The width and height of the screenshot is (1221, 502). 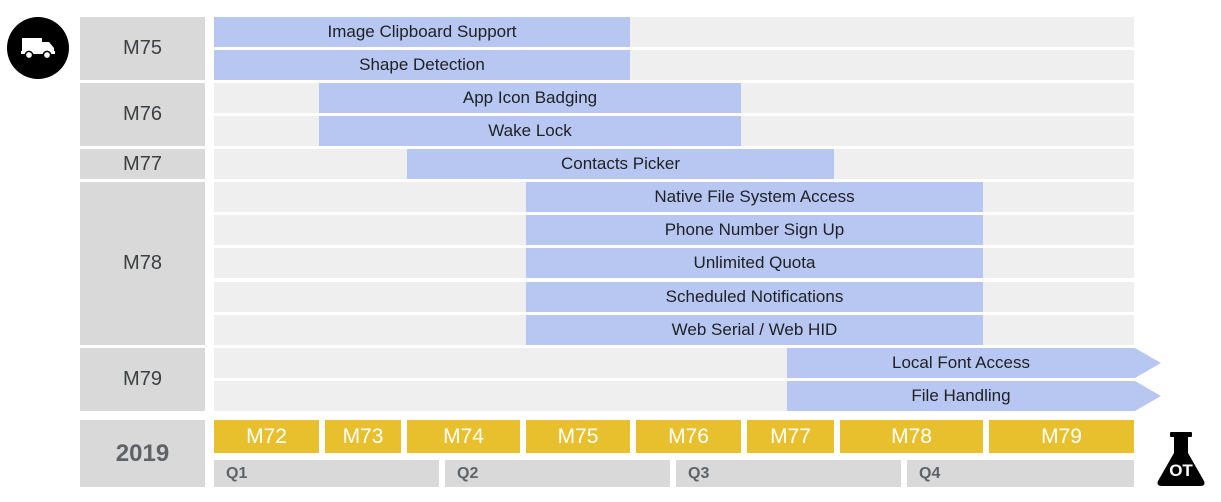 I want to click on timeline-milestone: M77, so click(x=790, y=436).